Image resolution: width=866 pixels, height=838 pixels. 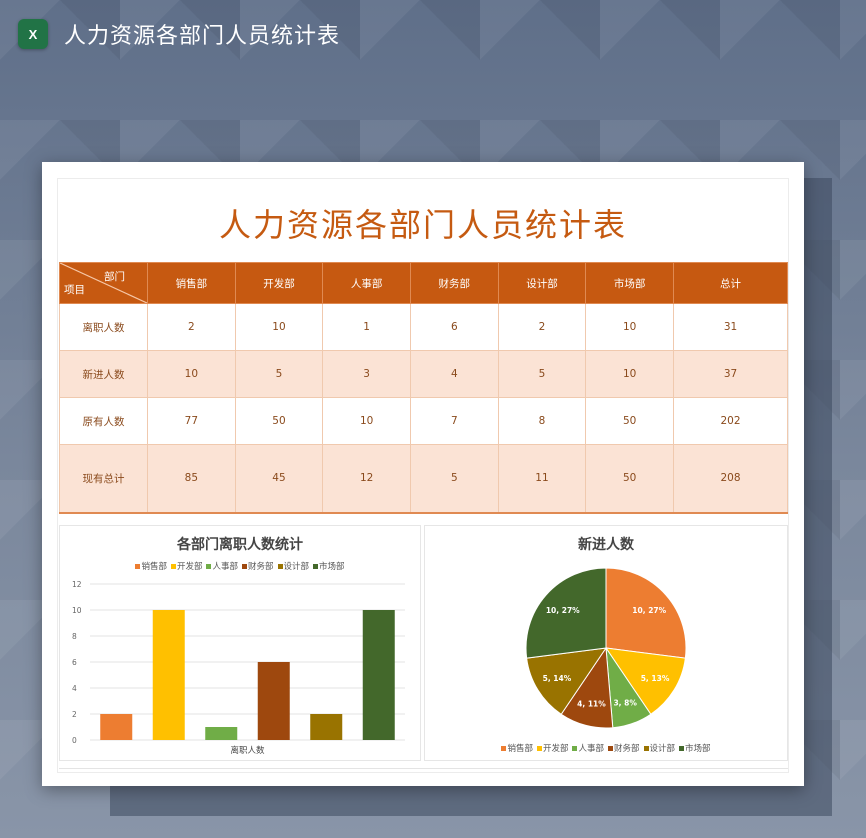 What do you see at coordinates (33, 34) in the screenshot?
I see `excel-icon: X` at bounding box center [33, 34].